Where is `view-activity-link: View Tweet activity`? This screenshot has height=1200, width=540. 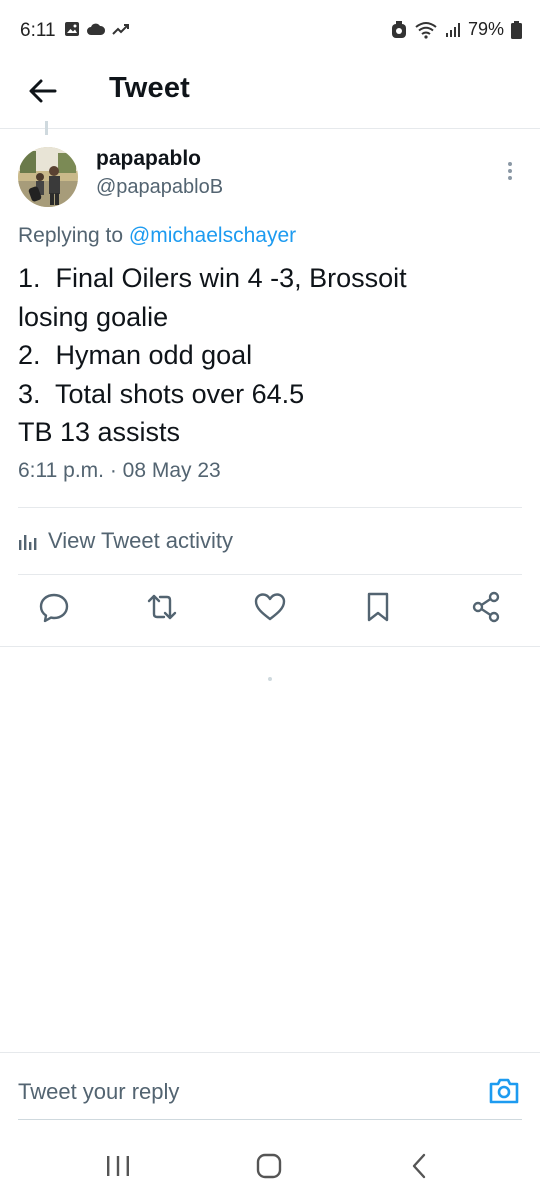
view-activity-link: View Tweet activity is located at coordinates (125, 541).